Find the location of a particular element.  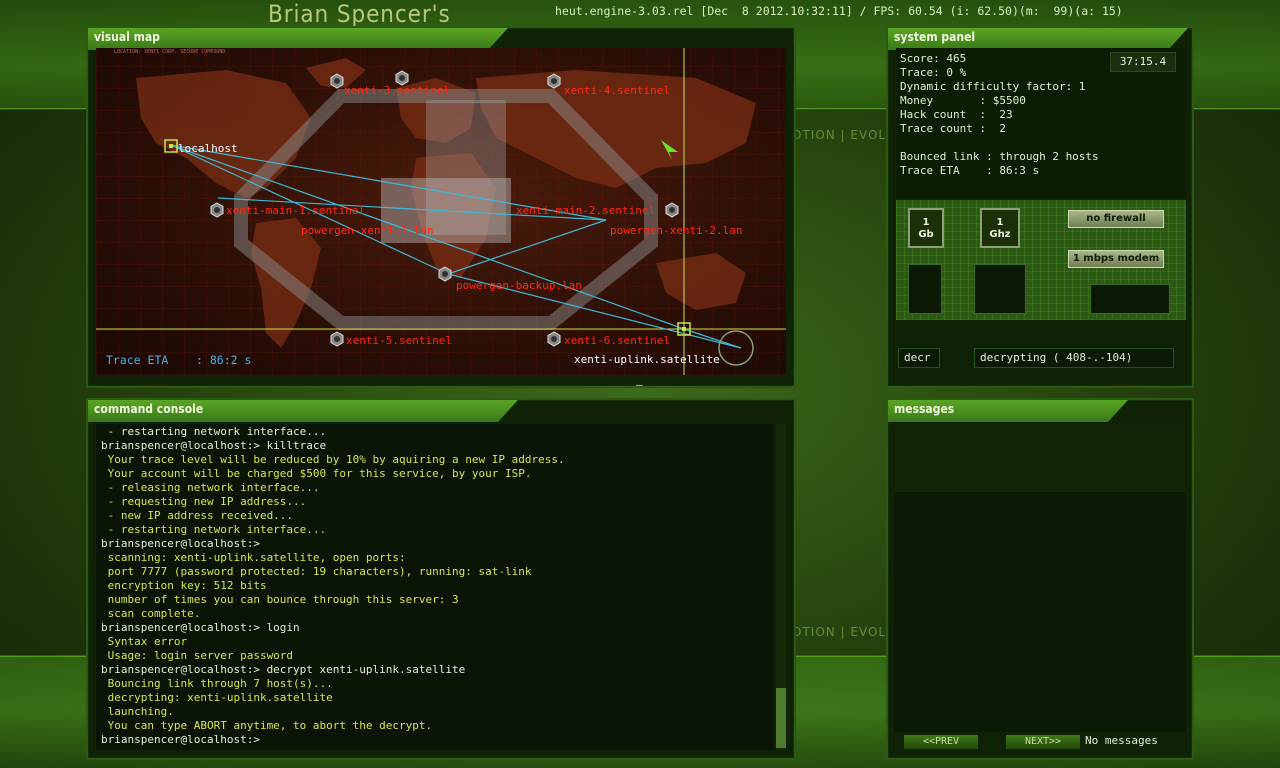

stat-trace-eta: Trace ETA : 86:3 s is located at coordinates (970, 170).